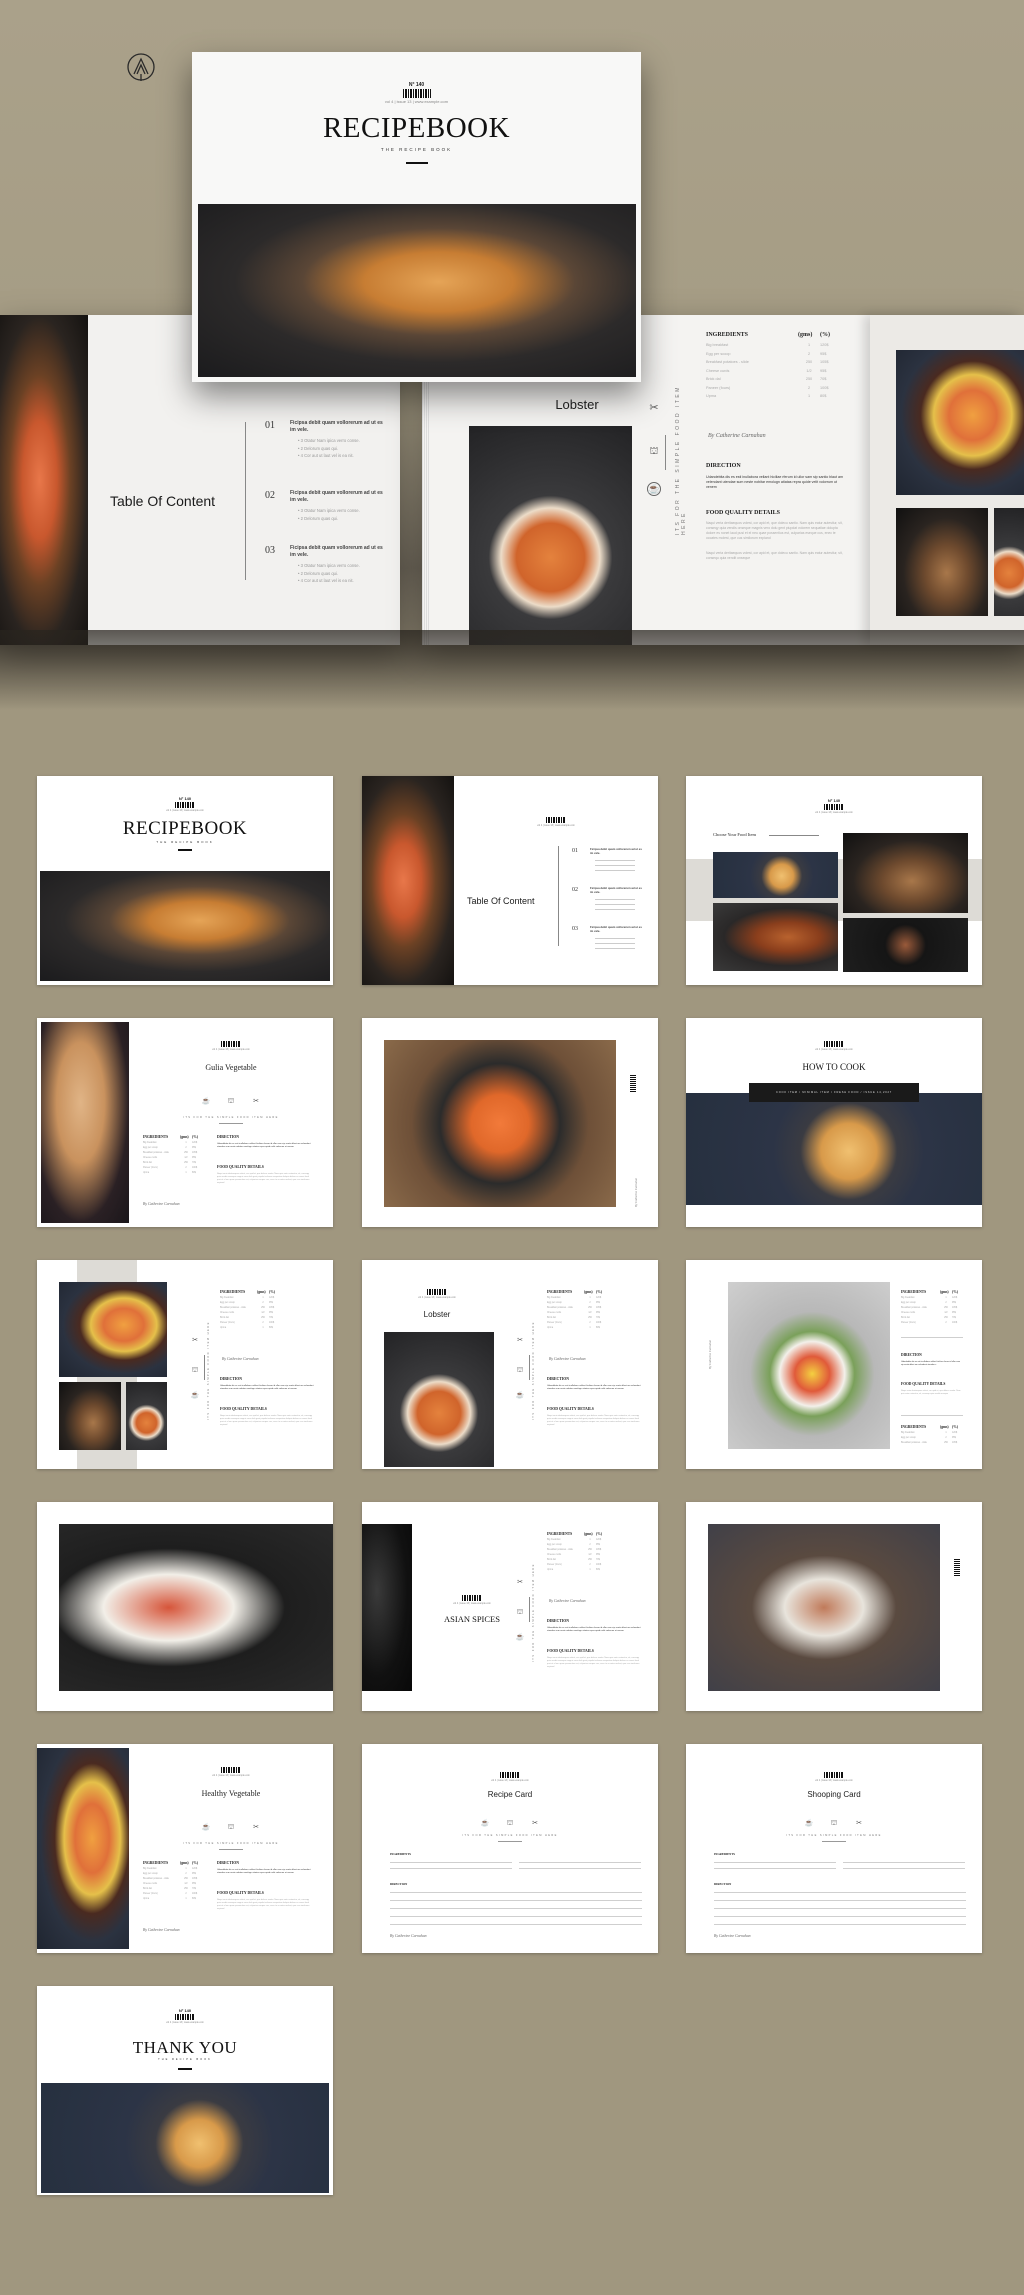 The height and width of the screenshot is (2295, 1024). Describe the element at coordinates (387, 1607) in the screenshot. I see `marble-photo` at that location.